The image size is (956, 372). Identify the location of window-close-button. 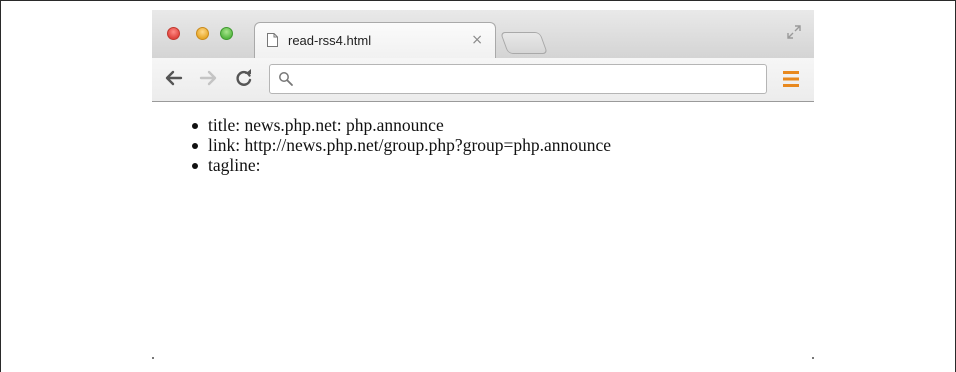
(173, 33).